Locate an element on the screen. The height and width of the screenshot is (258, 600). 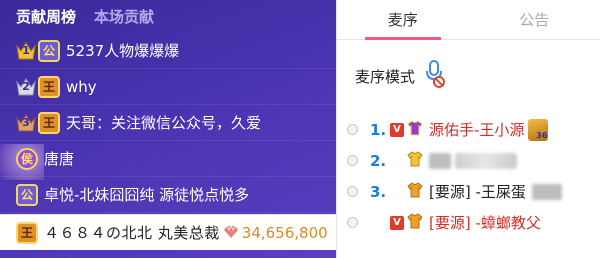
my-user-name: ４６８４の北北 丸美总裁 is located at coordinates (132, 233).